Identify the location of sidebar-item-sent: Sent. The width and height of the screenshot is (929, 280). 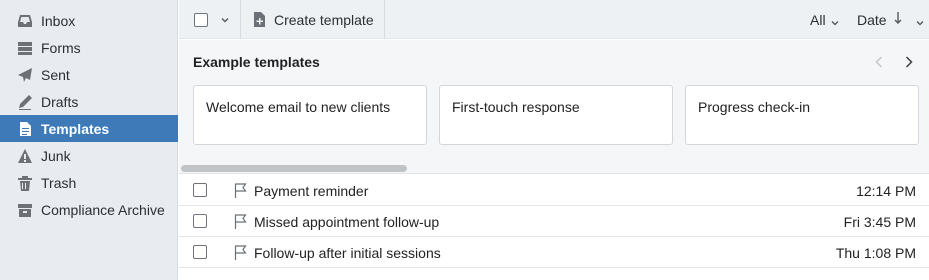
(89, 74).